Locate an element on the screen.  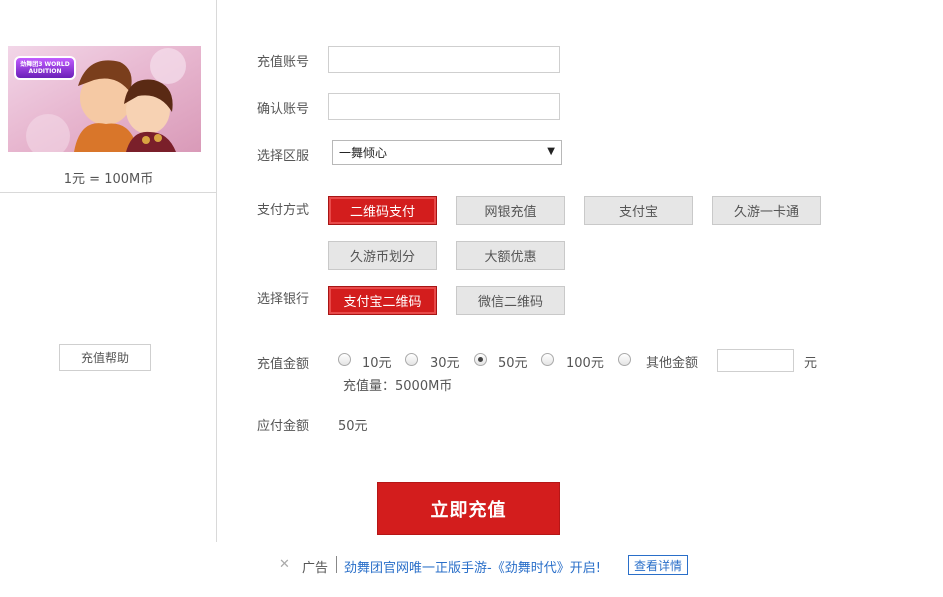
payable-label: 应付金额 is located at coordinates (283, 426).